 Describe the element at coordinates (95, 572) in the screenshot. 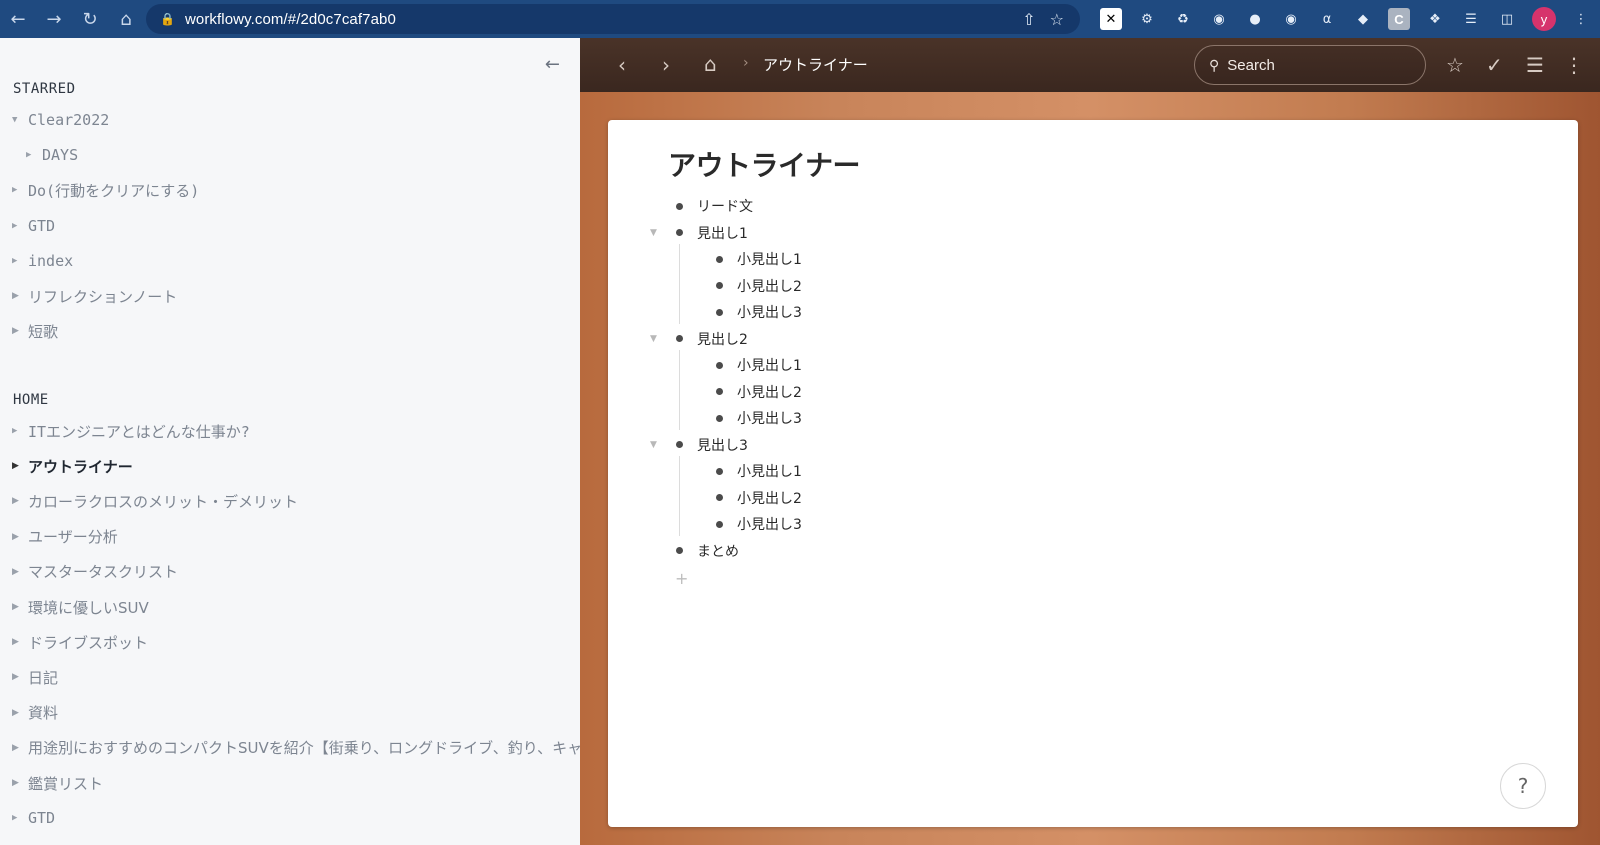

I see `sidebar-item: ▶ マスタータスクリスト` at that location.